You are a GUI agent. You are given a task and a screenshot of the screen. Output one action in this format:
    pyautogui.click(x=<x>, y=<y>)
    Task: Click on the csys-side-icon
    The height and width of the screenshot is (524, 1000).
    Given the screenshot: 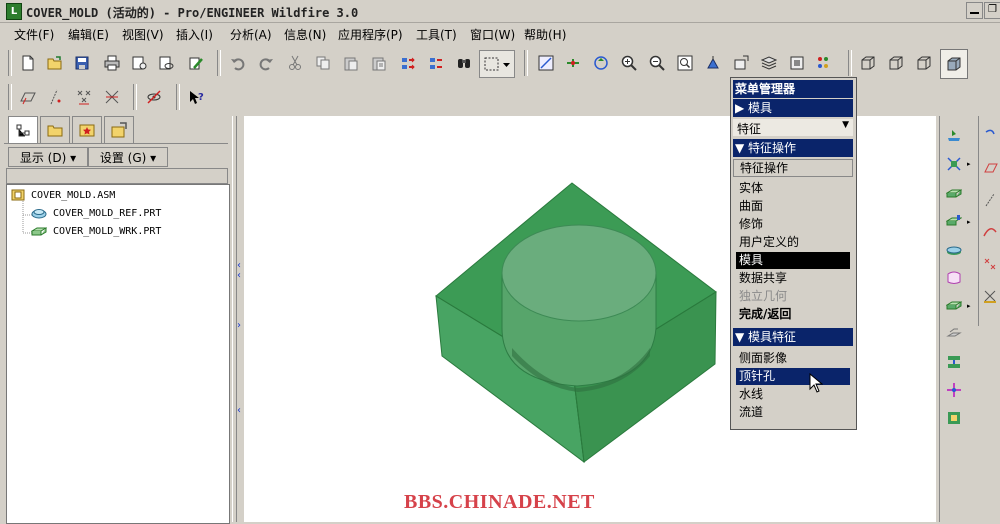 What is the action you would take?
    pyautogui.click(x=989, y=296)
    